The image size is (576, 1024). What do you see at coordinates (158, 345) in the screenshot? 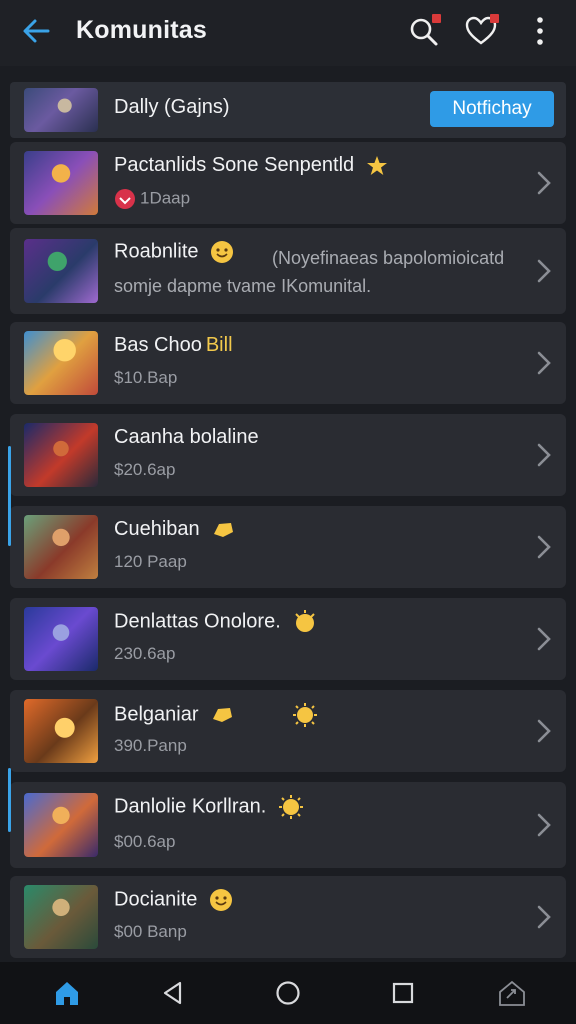
I see `item-title: Bas Choo` at bounding box center [158, 345].